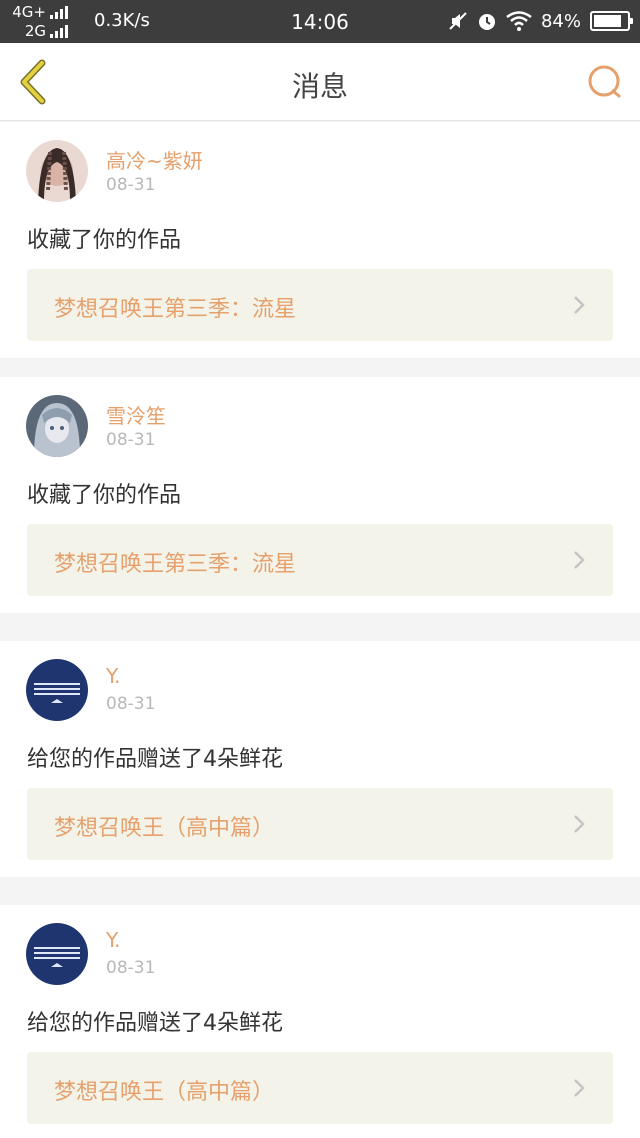 The height and width of the screenshot is (1138, 640). What do you see at coordinates (560, 21) in the screenshot?
I see `battery-percent: 84%` at bounding box center [560, 21].